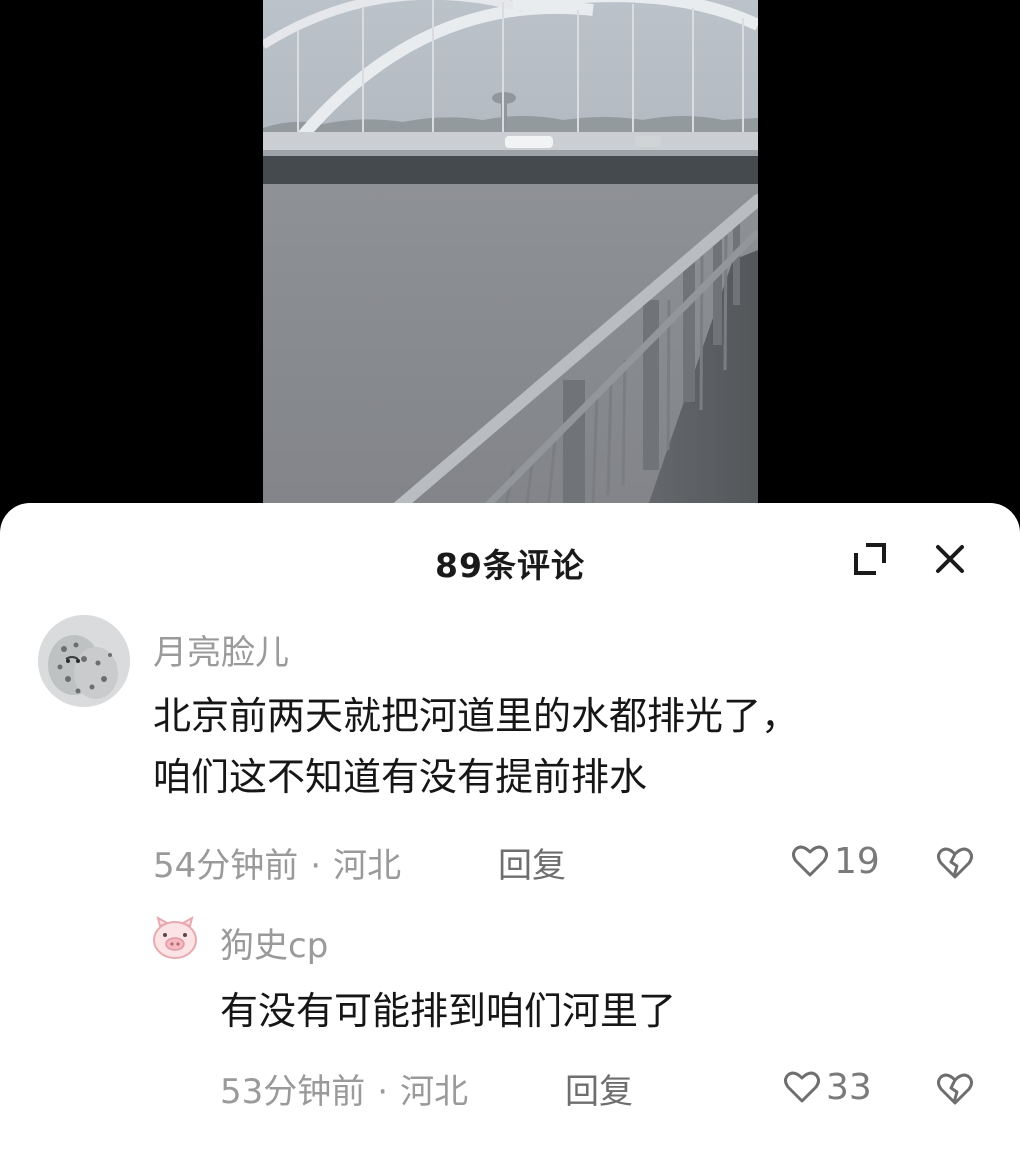  What do you see at coordinates (510, 563) in the screenshot?
I see `comment-sheet-header: 89条评论` at bounding box center [510, 563].